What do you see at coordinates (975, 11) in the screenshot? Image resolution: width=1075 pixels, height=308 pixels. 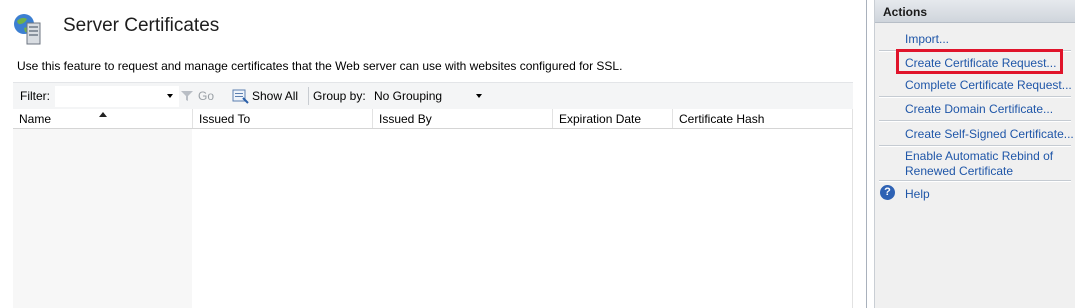 I see `actions-header: Actions` at bounding box center [975, 11].